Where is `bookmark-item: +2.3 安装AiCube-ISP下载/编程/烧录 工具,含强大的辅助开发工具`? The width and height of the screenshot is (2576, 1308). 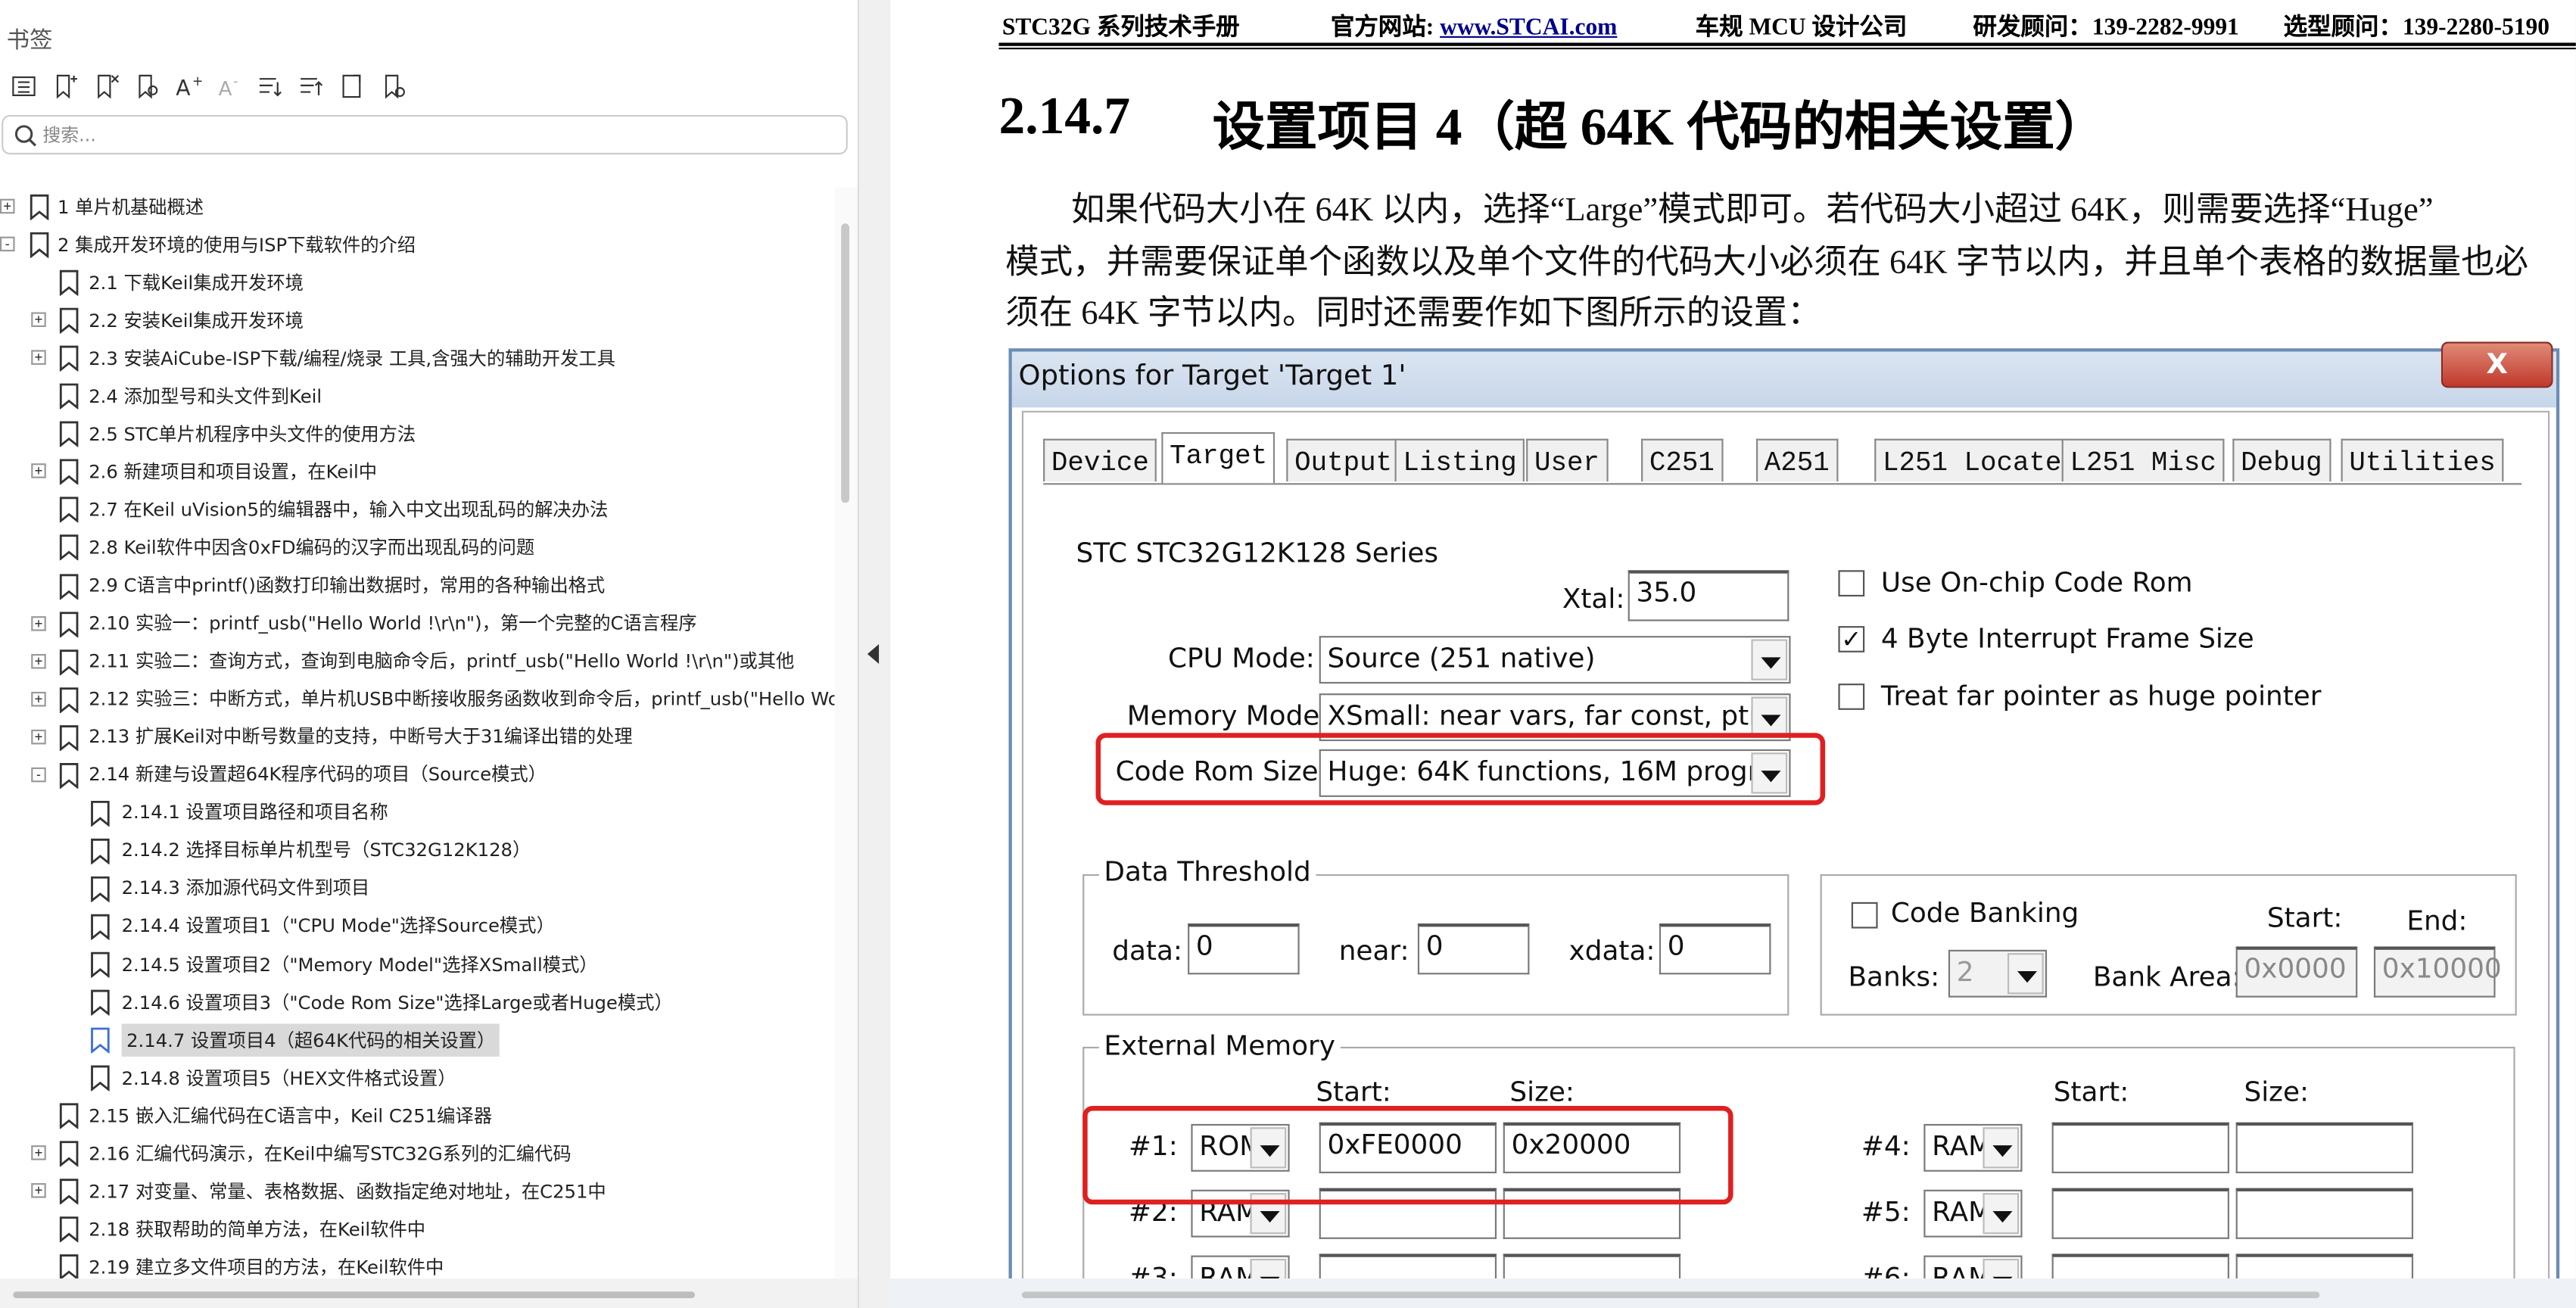
bookmark-item: +2.3 安装AiCube-ISP下载/编程/烧录 工具,含强大的辅助开发工具 is located at coordinates (410, 358).